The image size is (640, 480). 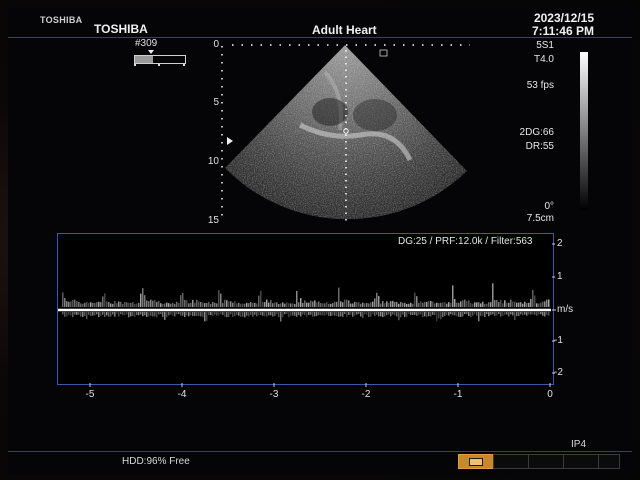 I want to click on velocity-tick-neg1: -1, so click(x=558, y=340).